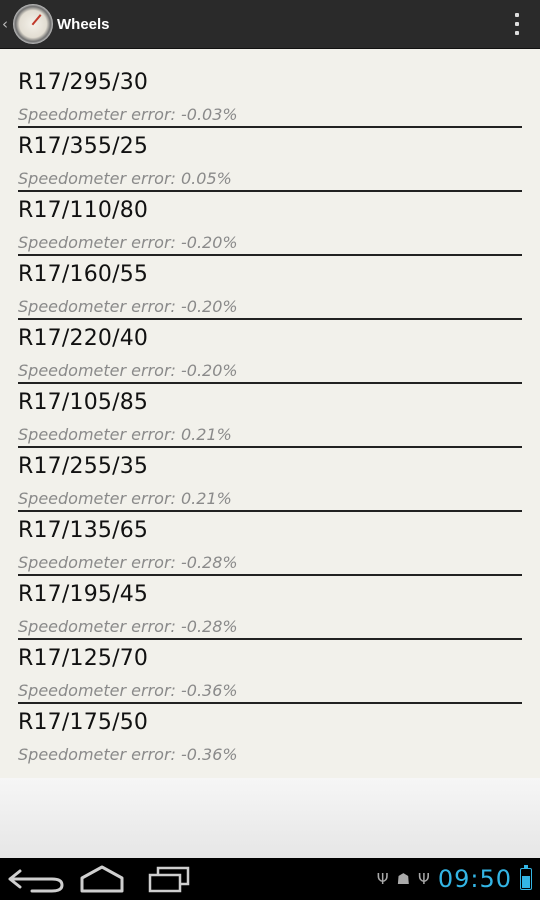  I want to click on list-item: R17/195/45 Speedometer error: -0.28%, so click(270, 600).